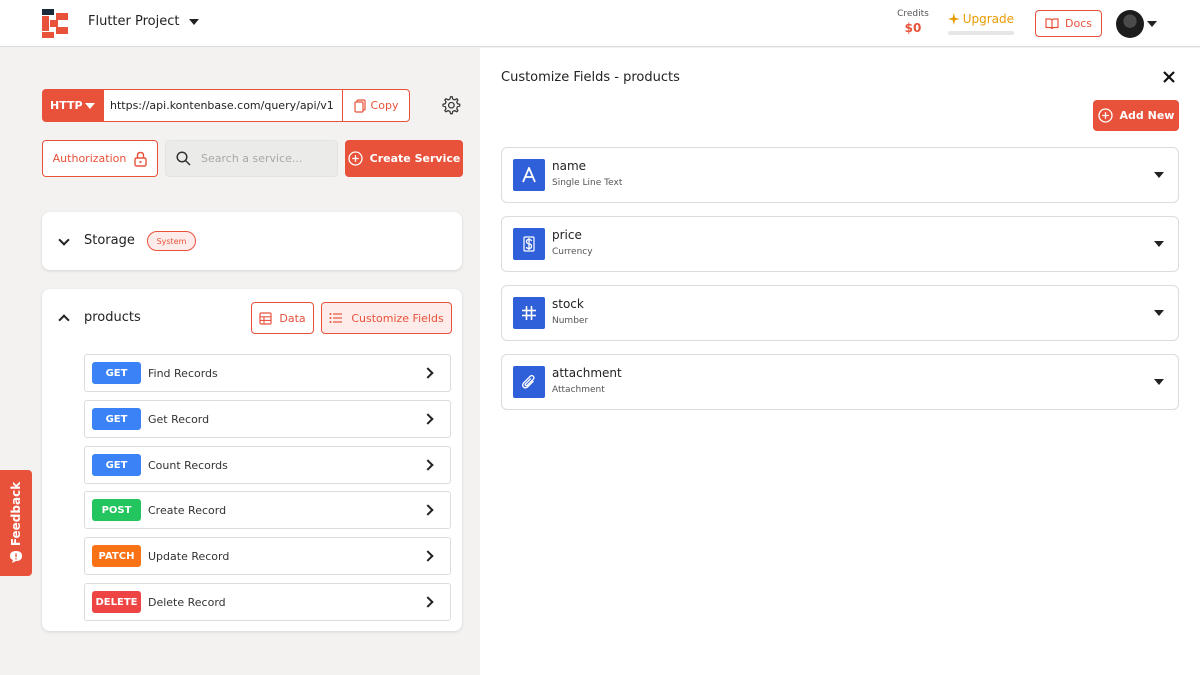  I want to click on customize-fields-label: Customize Fields, so click(397, 318).